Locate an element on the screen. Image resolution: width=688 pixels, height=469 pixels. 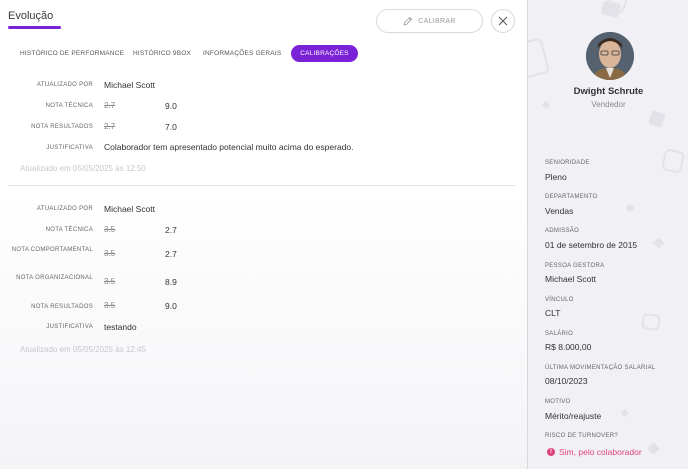
avatar is located at coordinates (610, 56).